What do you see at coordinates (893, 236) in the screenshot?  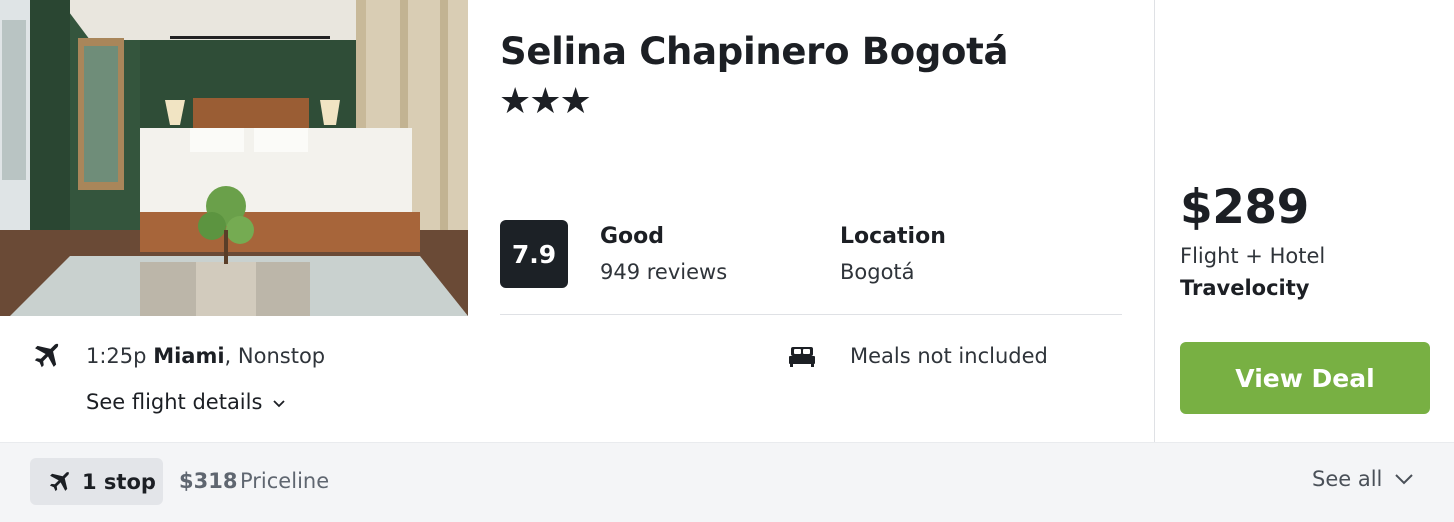 I see `location-label: Location` at bounding box center [893, 236].